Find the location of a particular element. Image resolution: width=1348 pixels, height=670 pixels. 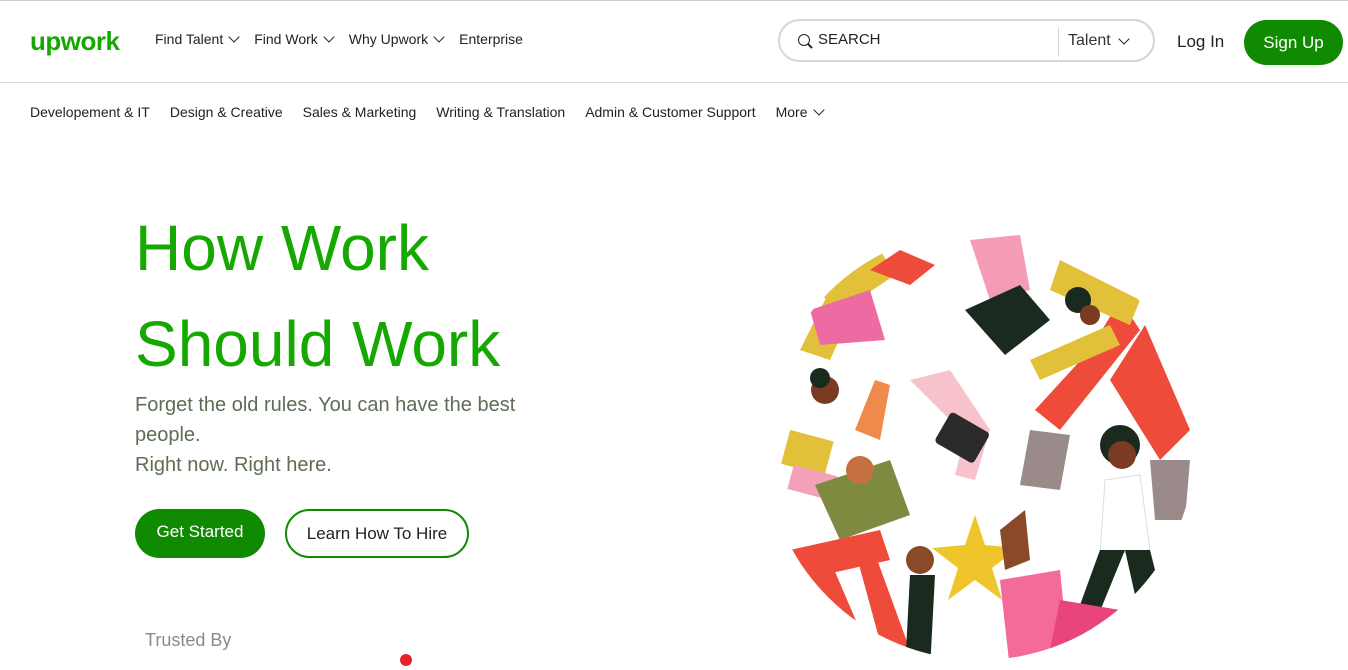

search-scope-label: Talent is located at coordinates (1089, 40).